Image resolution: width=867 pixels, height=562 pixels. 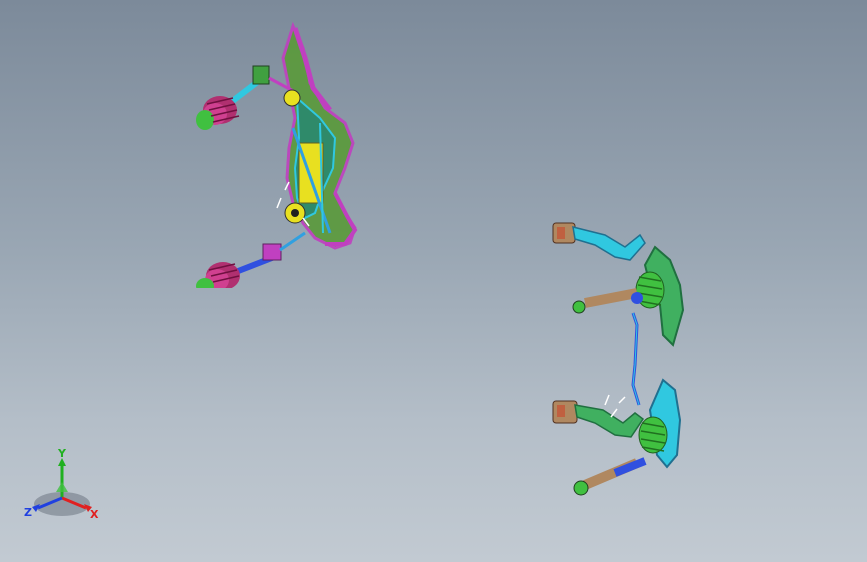 What do you see at coordinates (218, 113) in the screenshot?
I see `front-upper-coil-spring` at bounding box center [218, 113].